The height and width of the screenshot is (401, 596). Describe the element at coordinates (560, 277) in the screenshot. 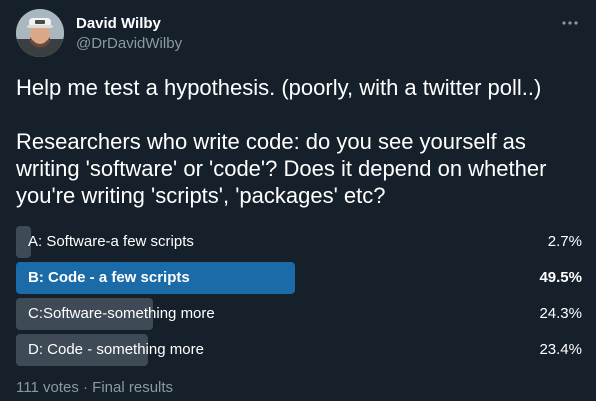

I see `poll-option-percent: 49.5%` at that location.